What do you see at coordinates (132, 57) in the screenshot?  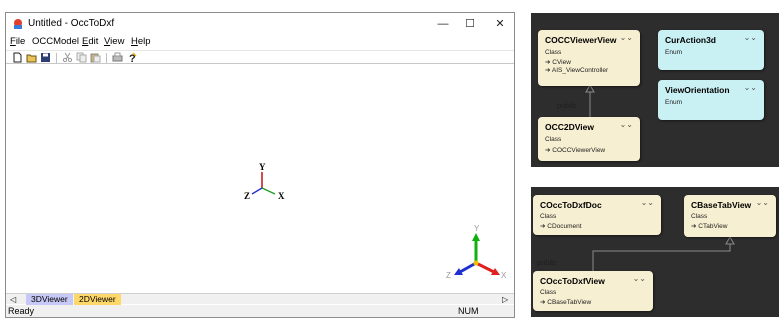 I see `help-icon: ?` at bounding box center [132, 57].